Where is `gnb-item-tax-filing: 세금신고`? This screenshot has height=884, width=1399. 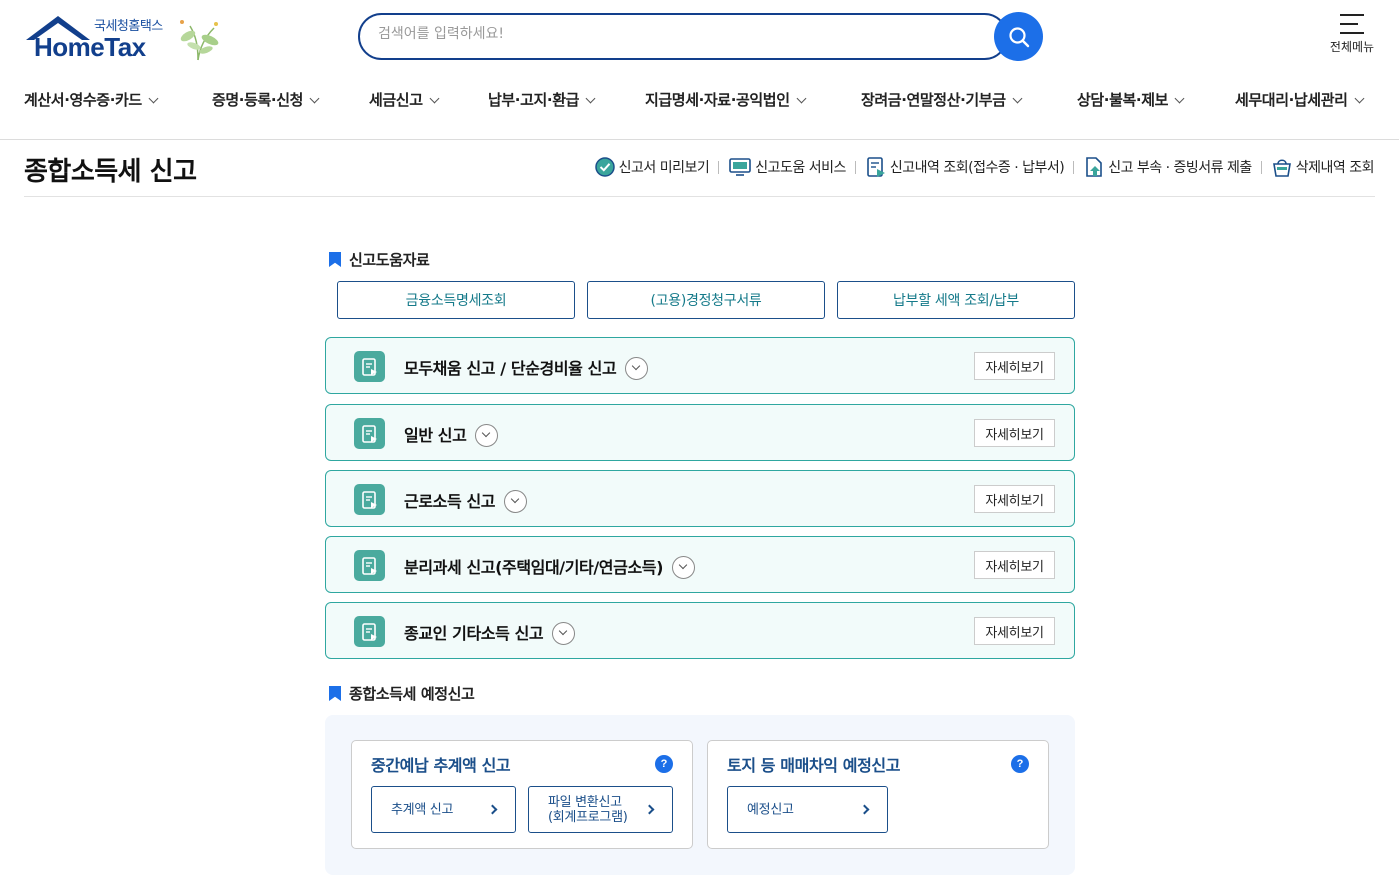
gnb-item-tax-filing: 세금신고 is located at coordinates (404, 99).